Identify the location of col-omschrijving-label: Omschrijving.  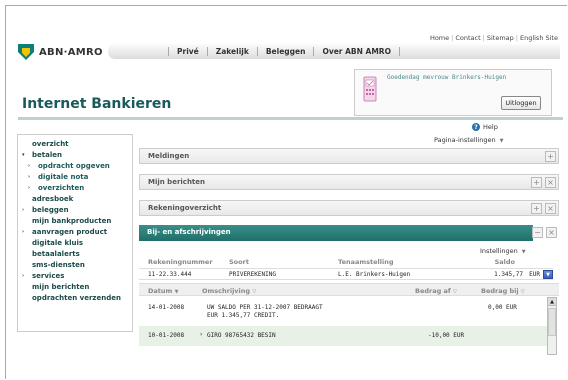
(226, 291).